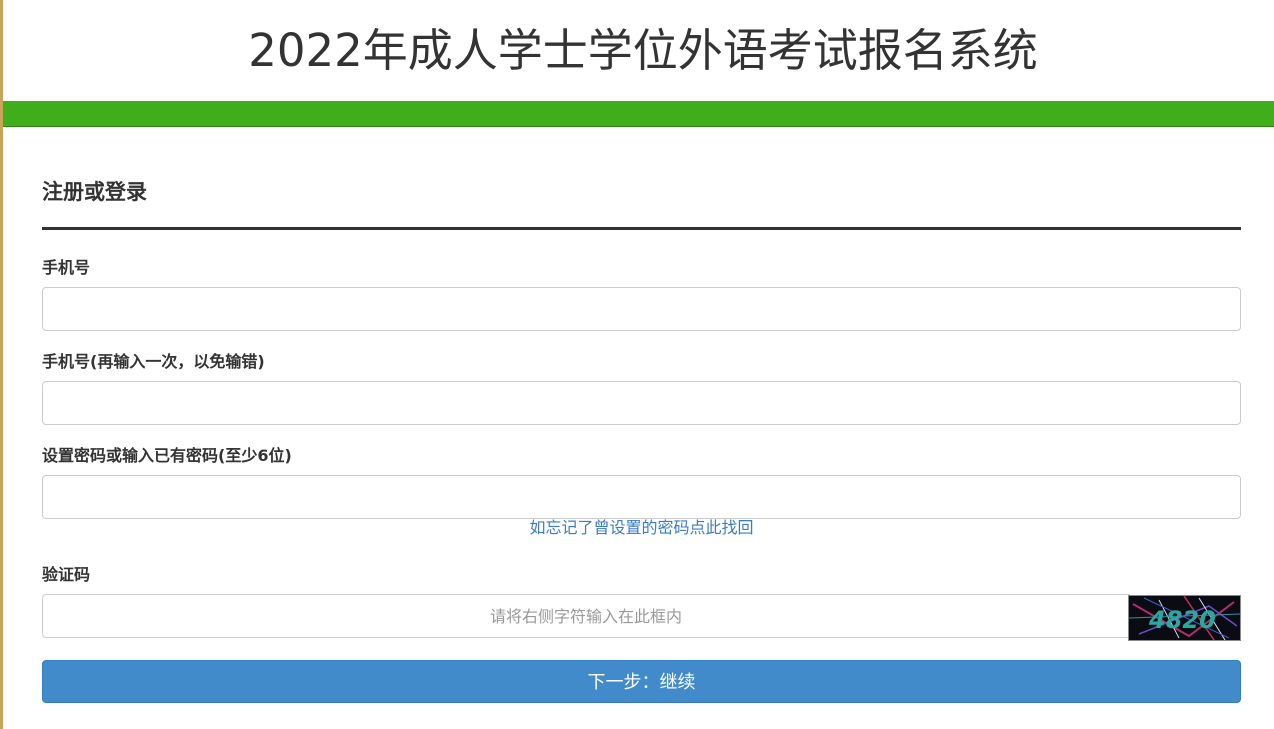 This screenshot has height=729, width=1274. I want to click on section-title: 注册或登录, so click(94, 192).